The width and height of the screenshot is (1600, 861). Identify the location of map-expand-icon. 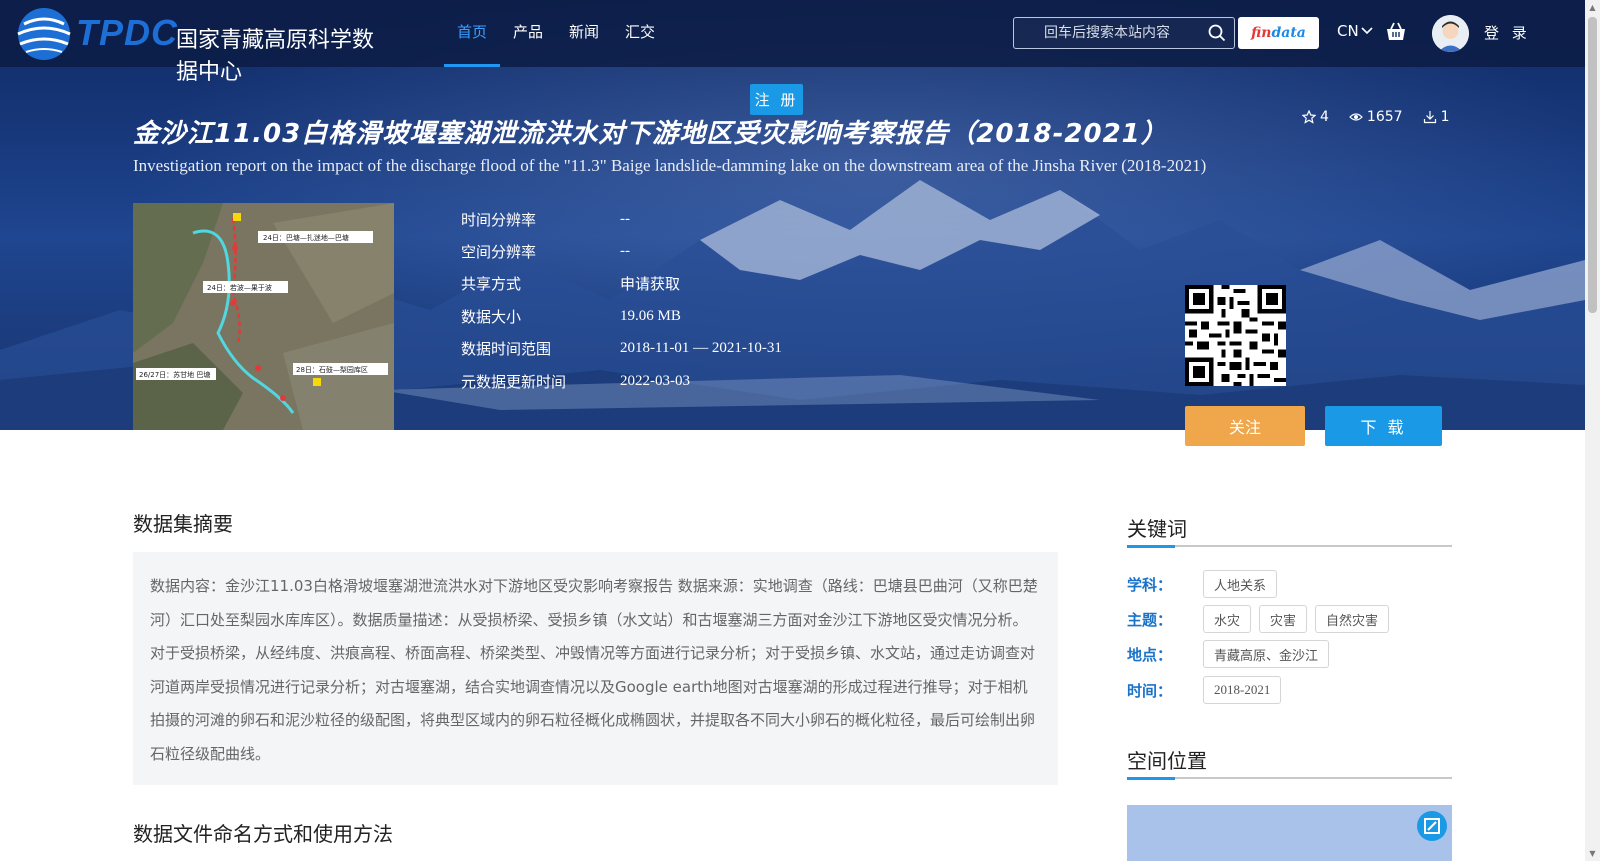
(1432, 826).